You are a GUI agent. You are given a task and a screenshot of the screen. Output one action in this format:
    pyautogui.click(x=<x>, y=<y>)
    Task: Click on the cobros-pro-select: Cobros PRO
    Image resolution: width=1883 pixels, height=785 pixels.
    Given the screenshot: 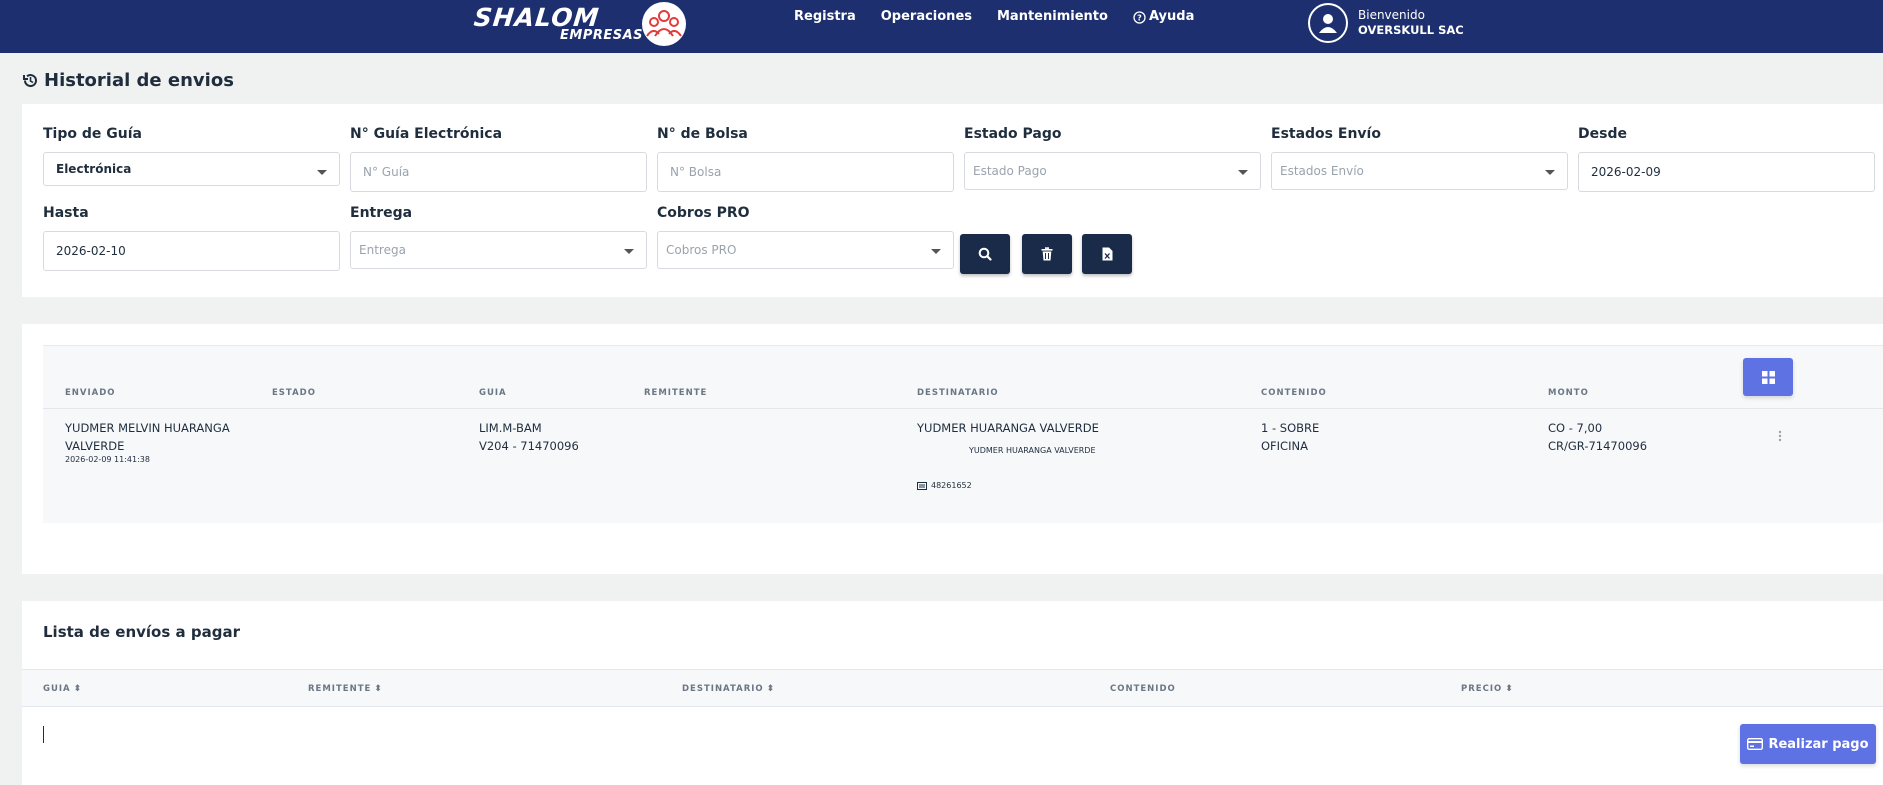 What is the action you would take?
    pyautogui.click(x=805, y=250)
    